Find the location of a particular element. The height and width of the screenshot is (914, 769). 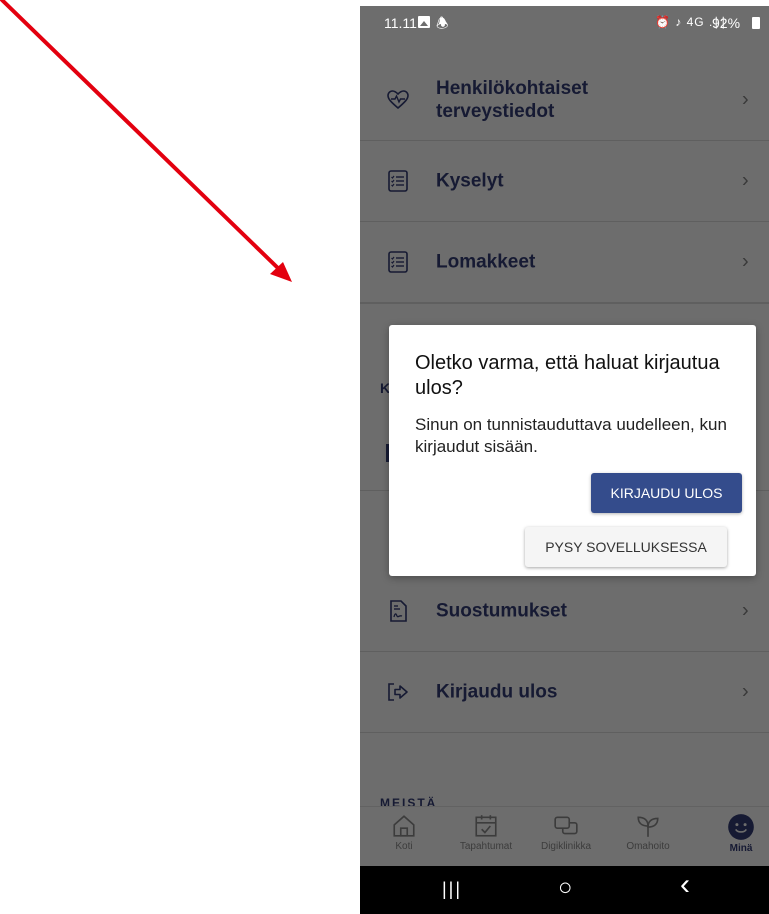

nav-label: Minä is located at coordinates (741, 848).